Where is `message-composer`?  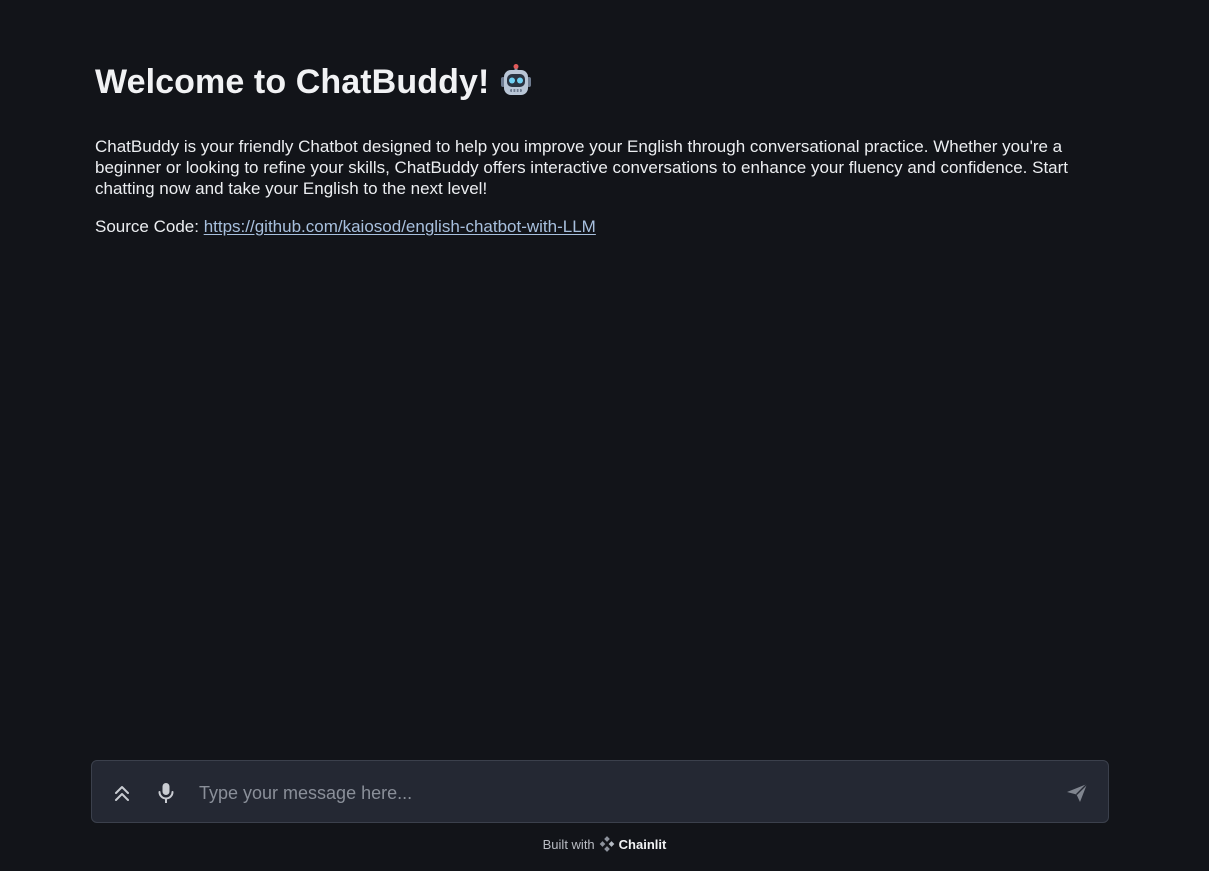
message-composer is located at coordinates (600, 791).